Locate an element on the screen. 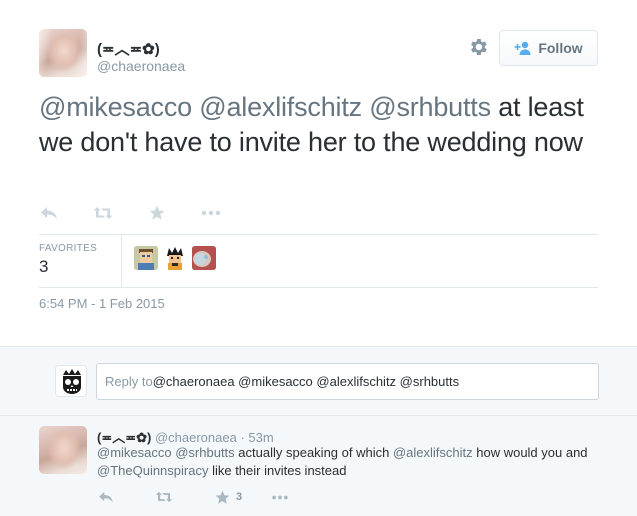  follow-label: Follow is located at coordinates (560, 48).